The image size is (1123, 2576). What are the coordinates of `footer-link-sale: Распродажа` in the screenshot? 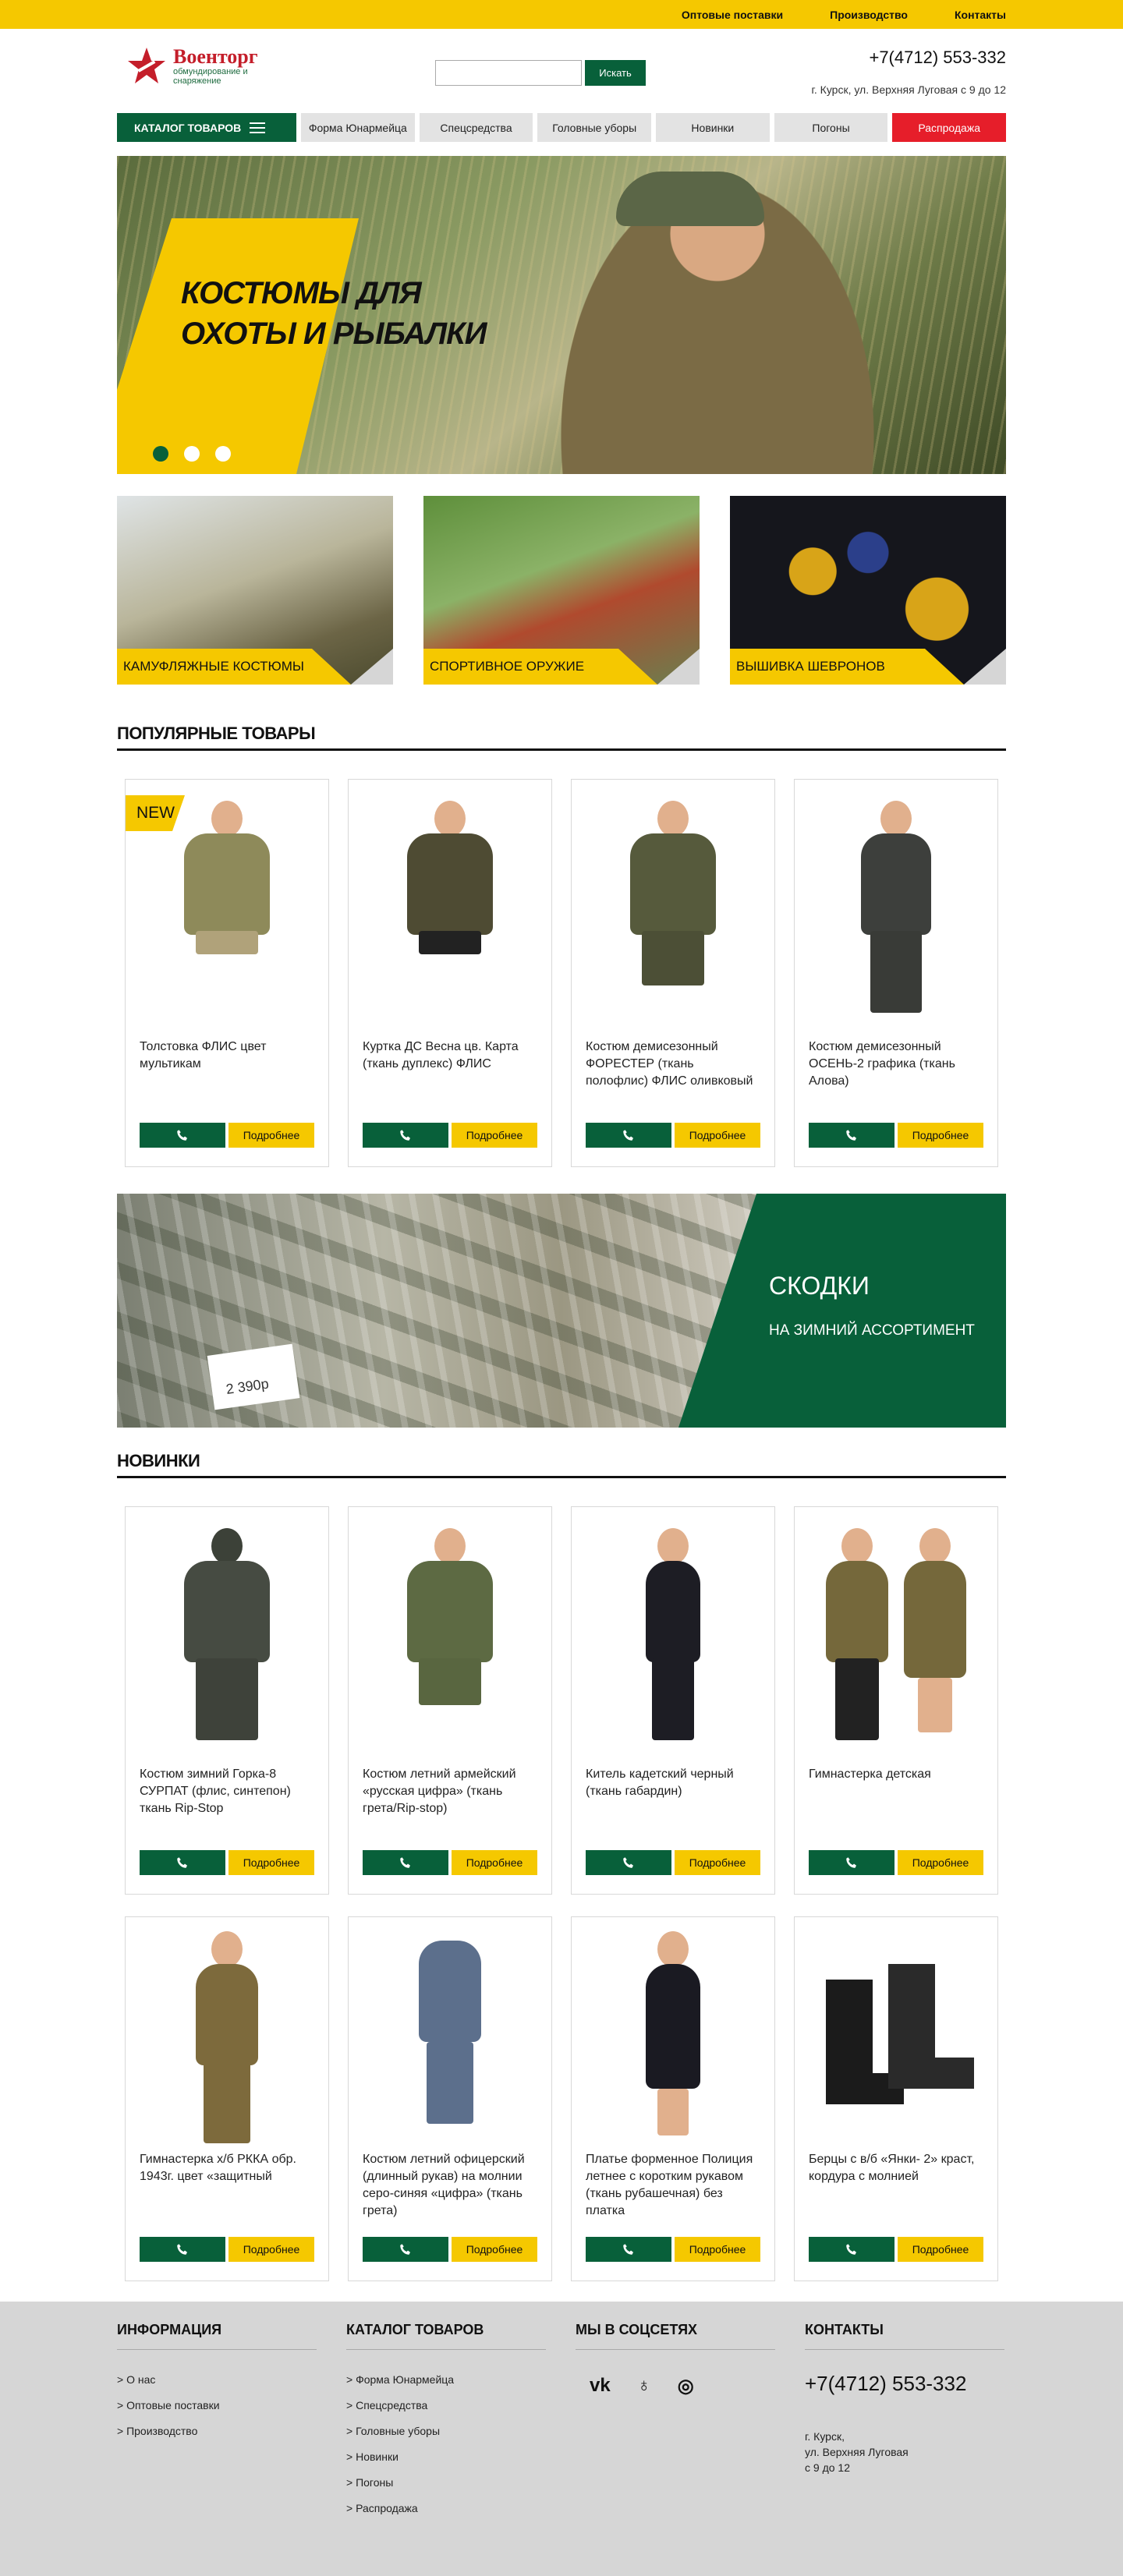 It's located at (446, 2508).